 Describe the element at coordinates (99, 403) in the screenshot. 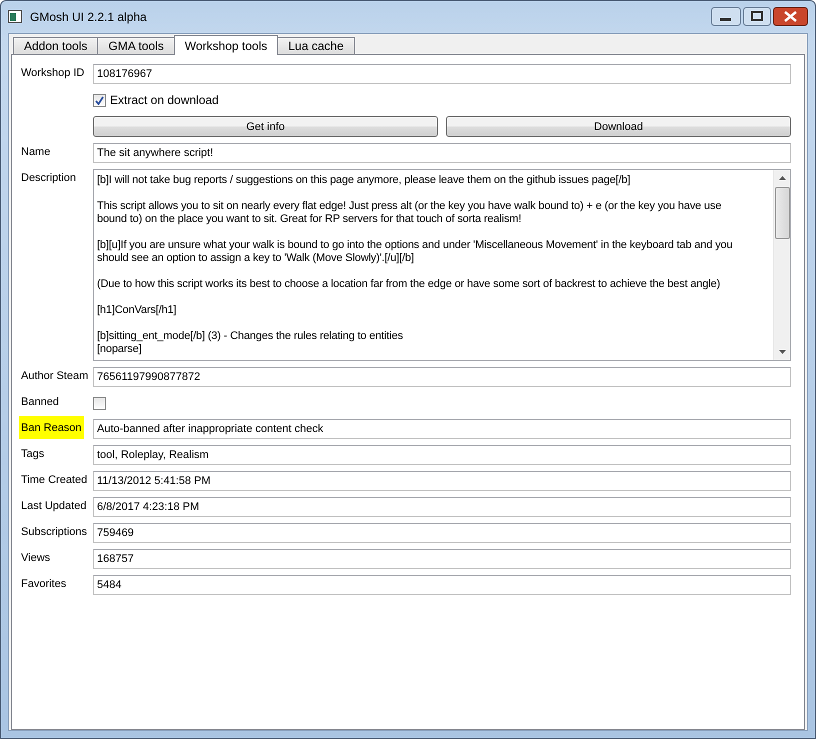

I see `banned-checkbox` at that location.